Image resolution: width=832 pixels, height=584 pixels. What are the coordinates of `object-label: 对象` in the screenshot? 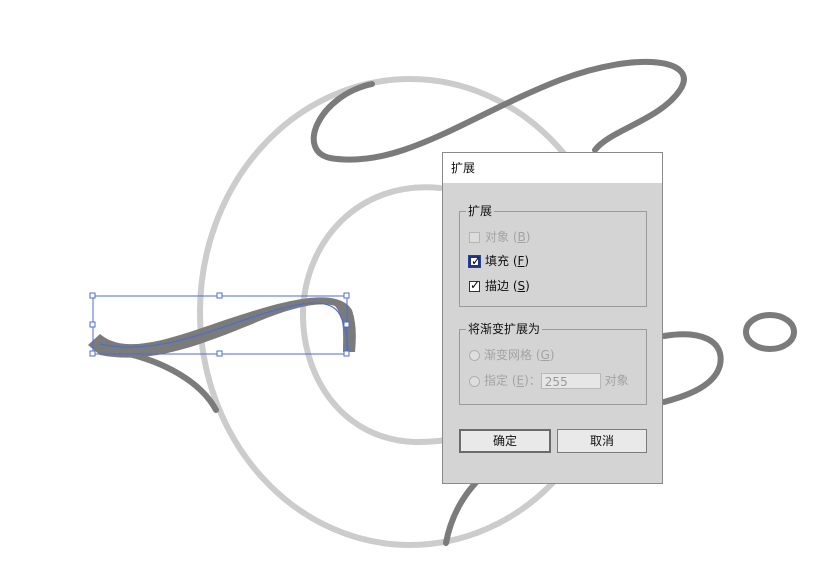 It's located at (497, 237).